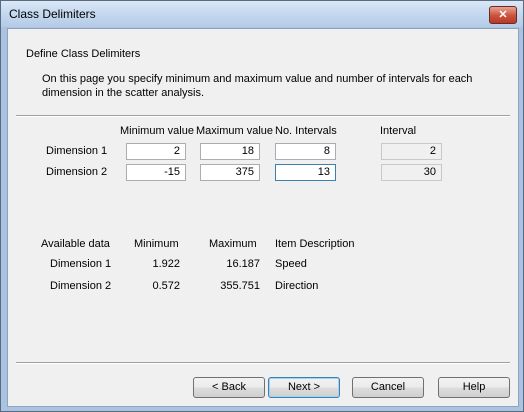  I want to click on dimension-2-intervals-input: 13, so click(305, 172).